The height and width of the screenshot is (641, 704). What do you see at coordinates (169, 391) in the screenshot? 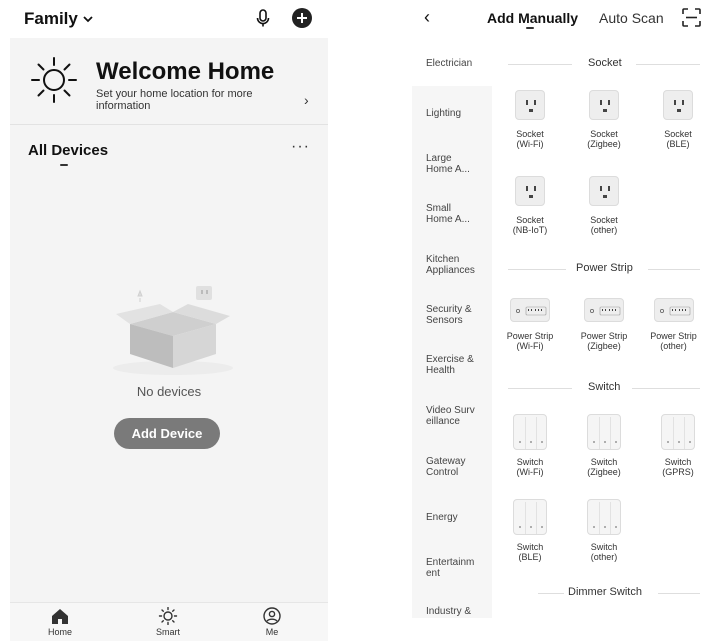
I see `empty-state-text: No devices` at bounding box center [169, 391].